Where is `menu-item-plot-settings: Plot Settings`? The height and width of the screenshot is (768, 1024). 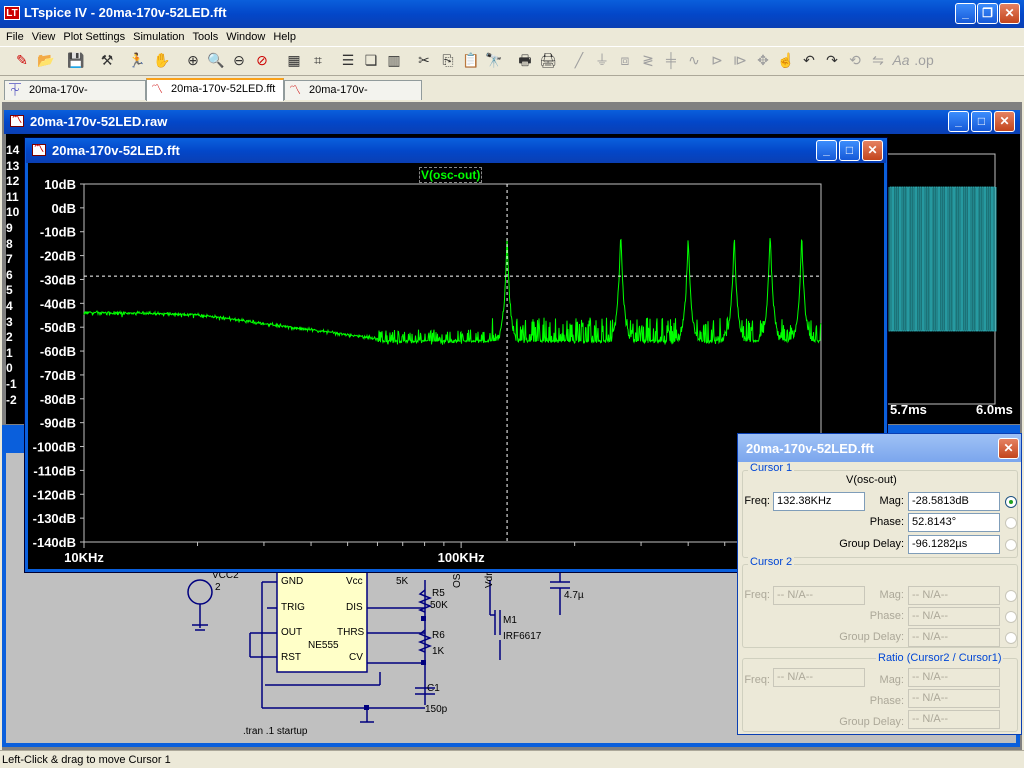 menu-item-plot-settings: Plot Settings is located at coordinates (94, 37).